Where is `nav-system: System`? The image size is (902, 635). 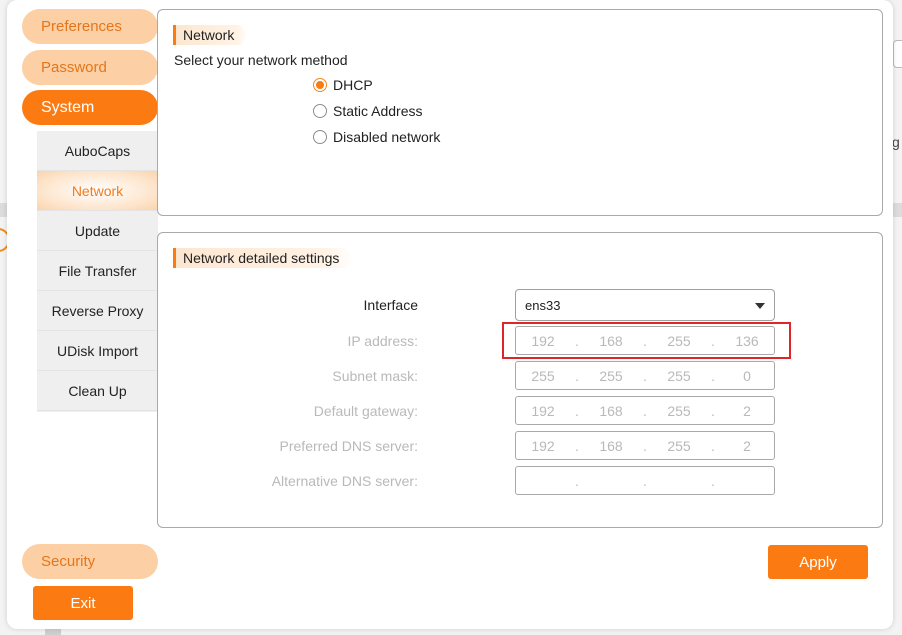
nav-system: System is located at coordinates (90, 107).